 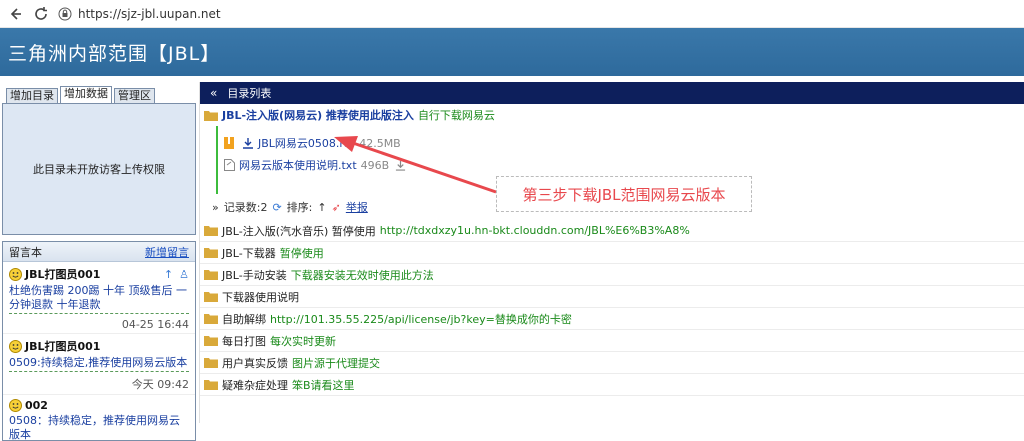 I want to click on folder-name: 用户真实反馈, so click(x=255, y=363).